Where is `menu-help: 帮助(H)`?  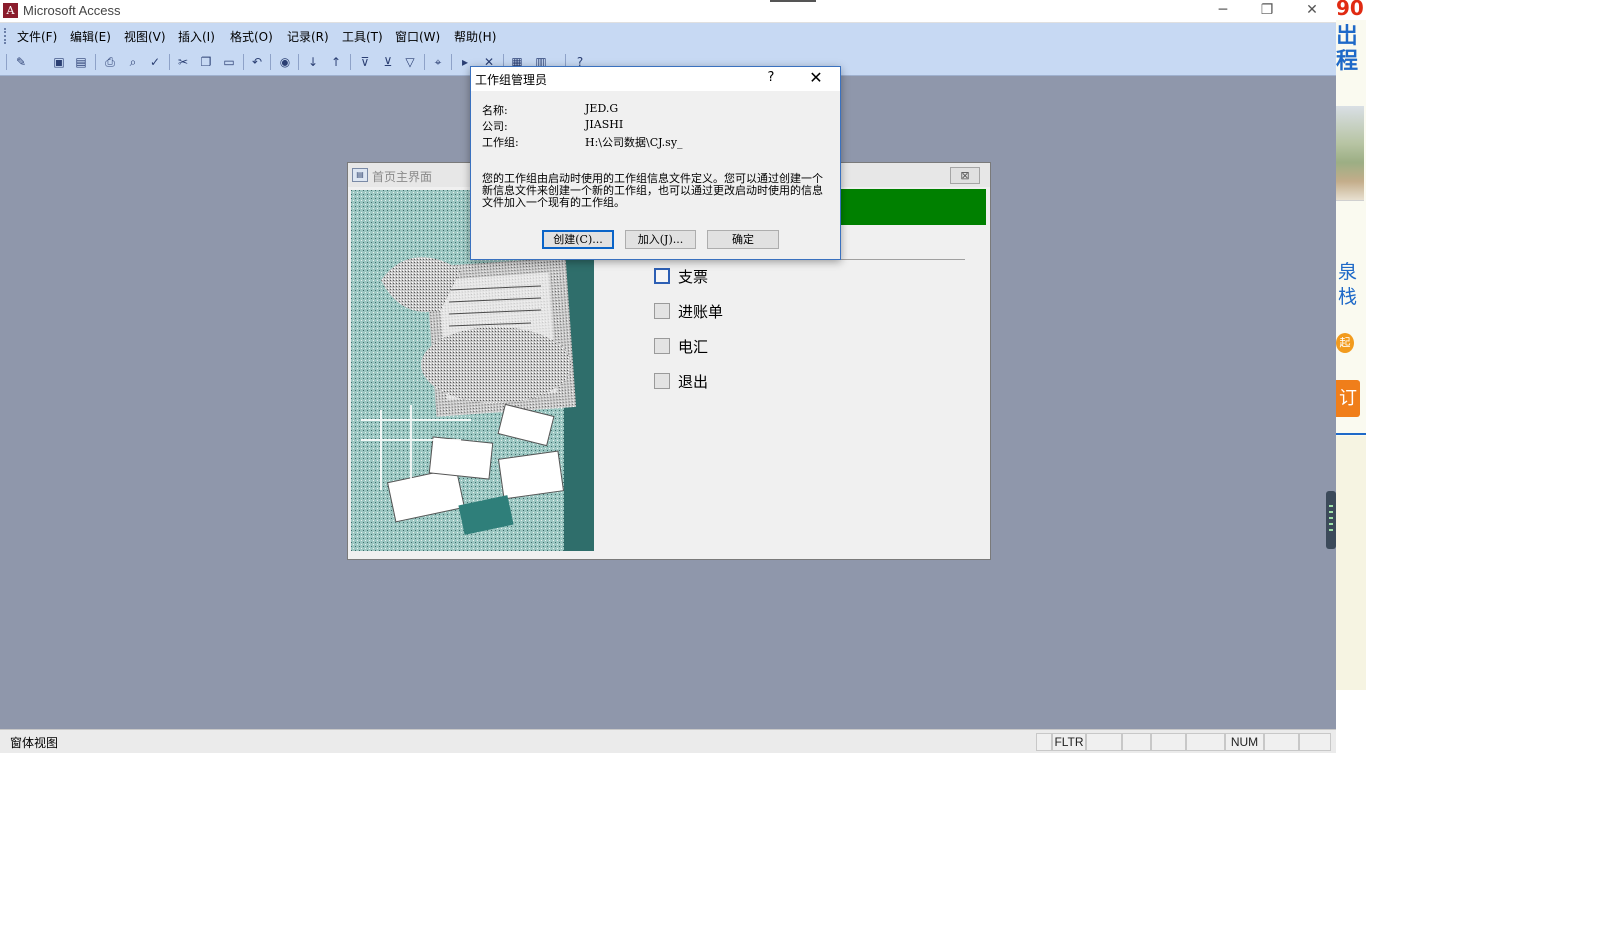 menu-help: 帮助(H) is located at coordinates (475, 36).